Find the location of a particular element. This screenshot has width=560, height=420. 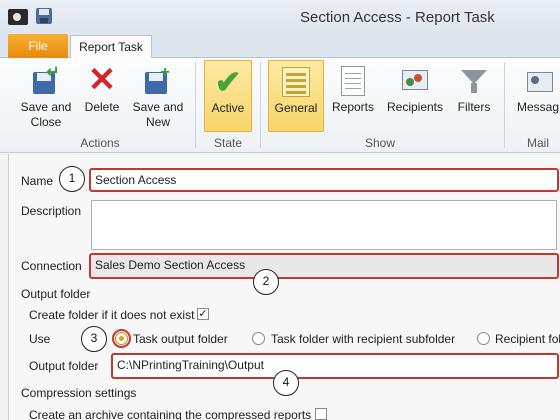

reports-label: Reports is located at coordinates (353, 107).